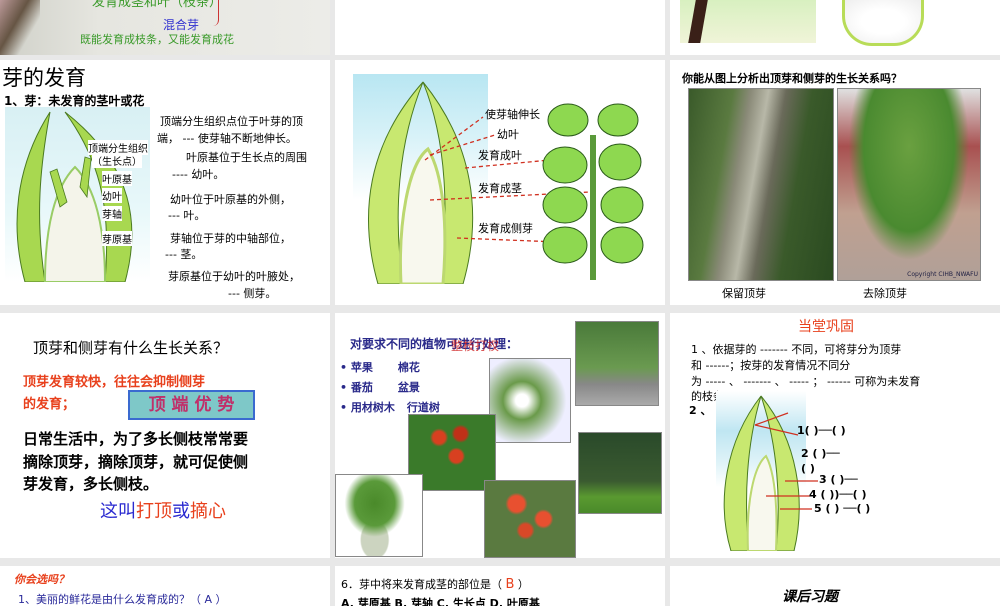 The height and width of the screenshot is (606, 1000). What do you see at coordinates (117, 178) in the screenshot?
I see `label-leaf-primordium: 叶原基` at bounding box center [117, 178].